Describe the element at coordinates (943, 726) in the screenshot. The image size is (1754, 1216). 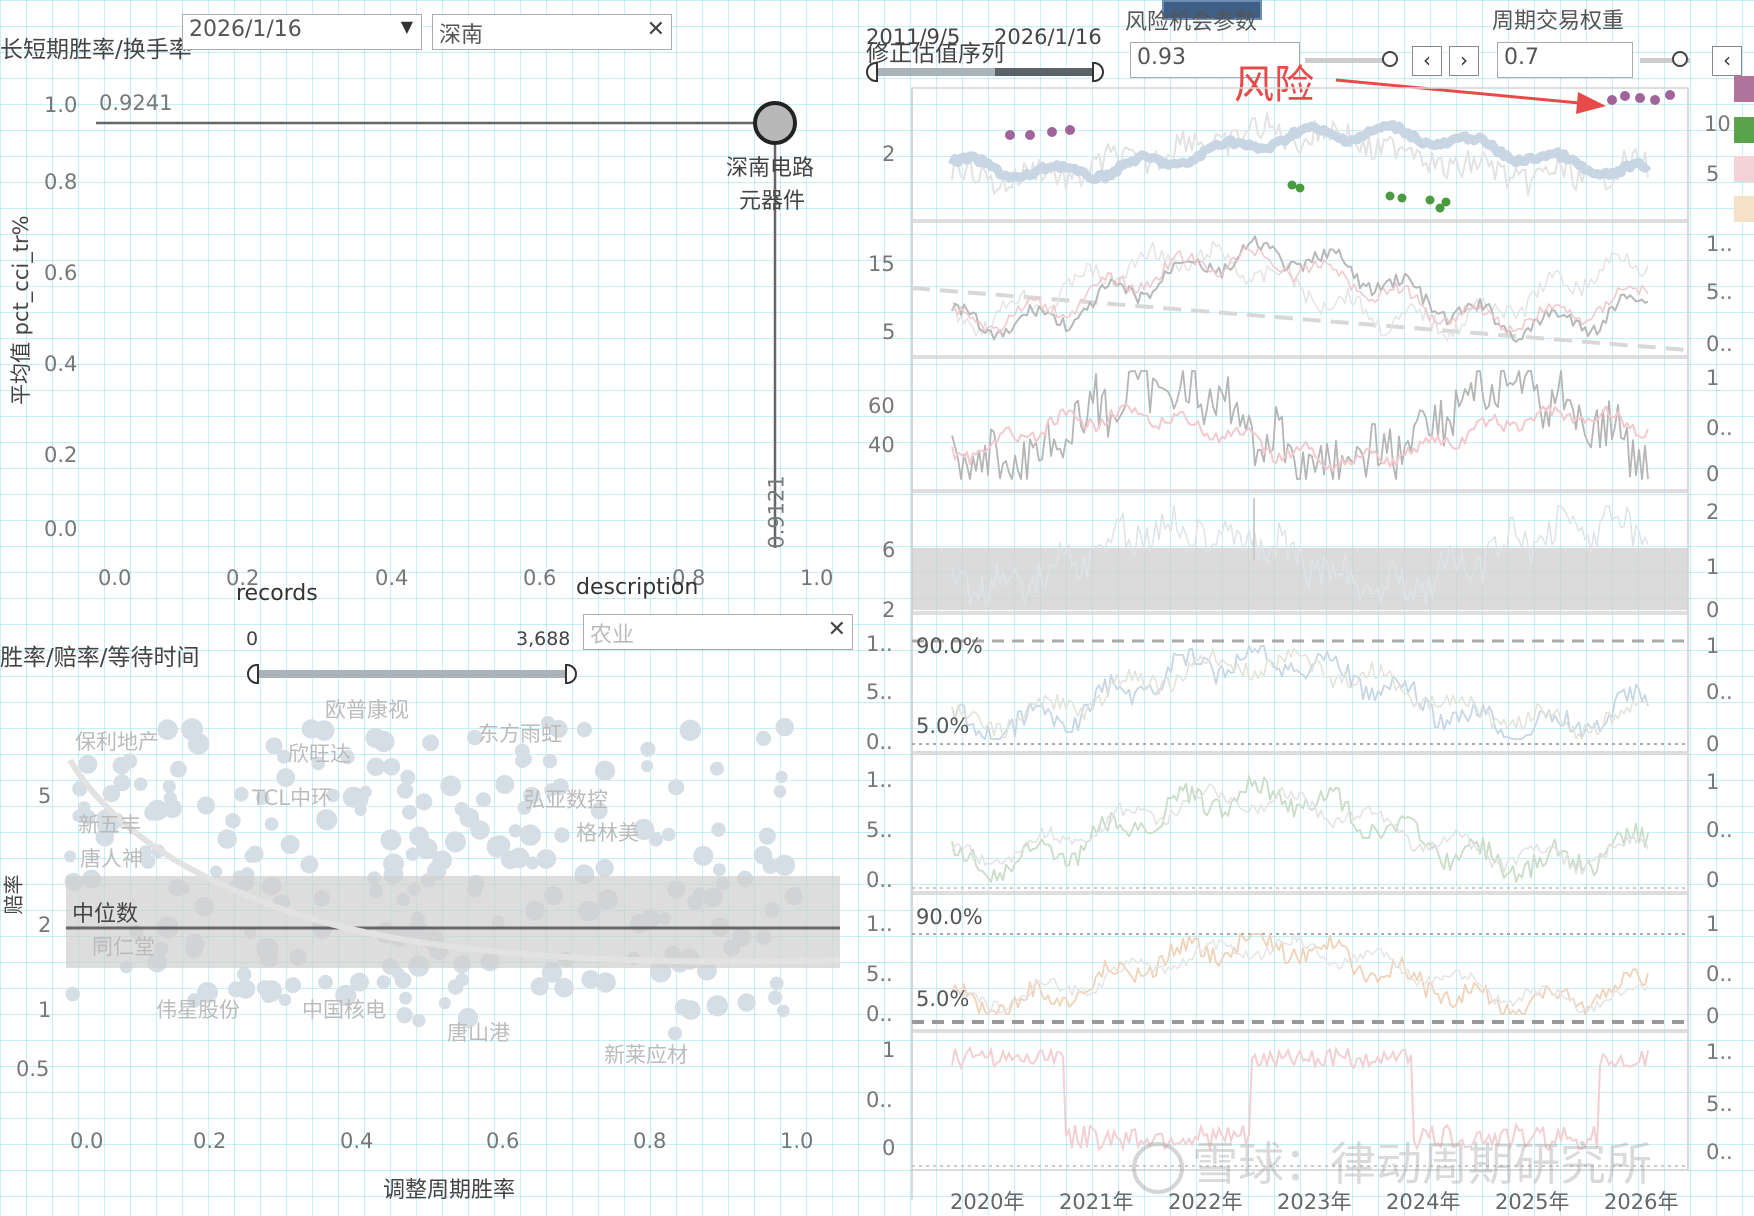
I see `panel5-ref-bottom: 5.0%` at that location.